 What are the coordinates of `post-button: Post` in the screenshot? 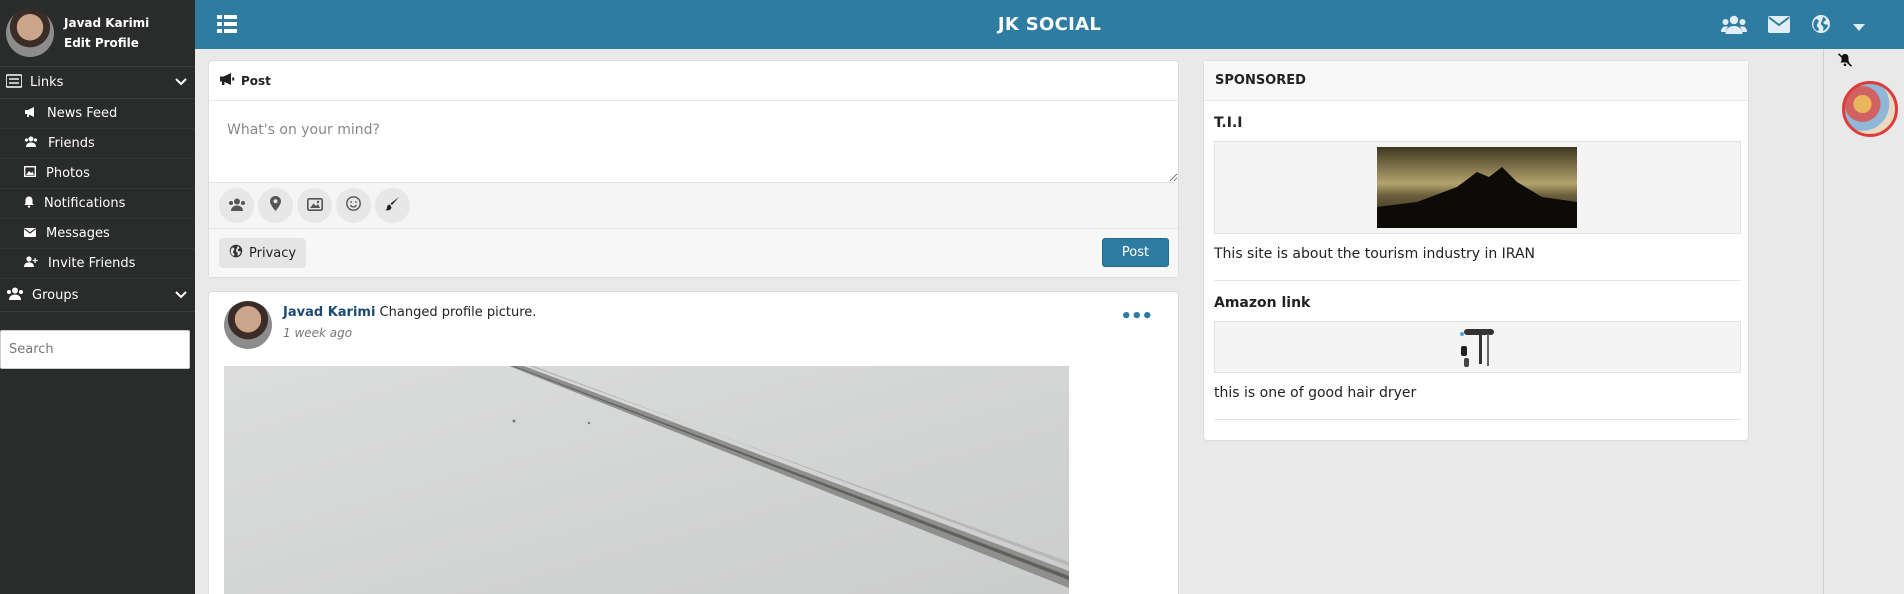 It's located at (1135, 252).